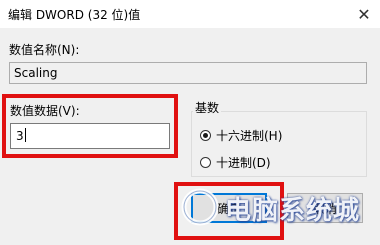 This screenshot has width=380, height=245. Describe the element at coordinates (190, 14) in the screenshot. I see `title-bar: 编辑 DWORD (32 位)值 ✕` at that location.